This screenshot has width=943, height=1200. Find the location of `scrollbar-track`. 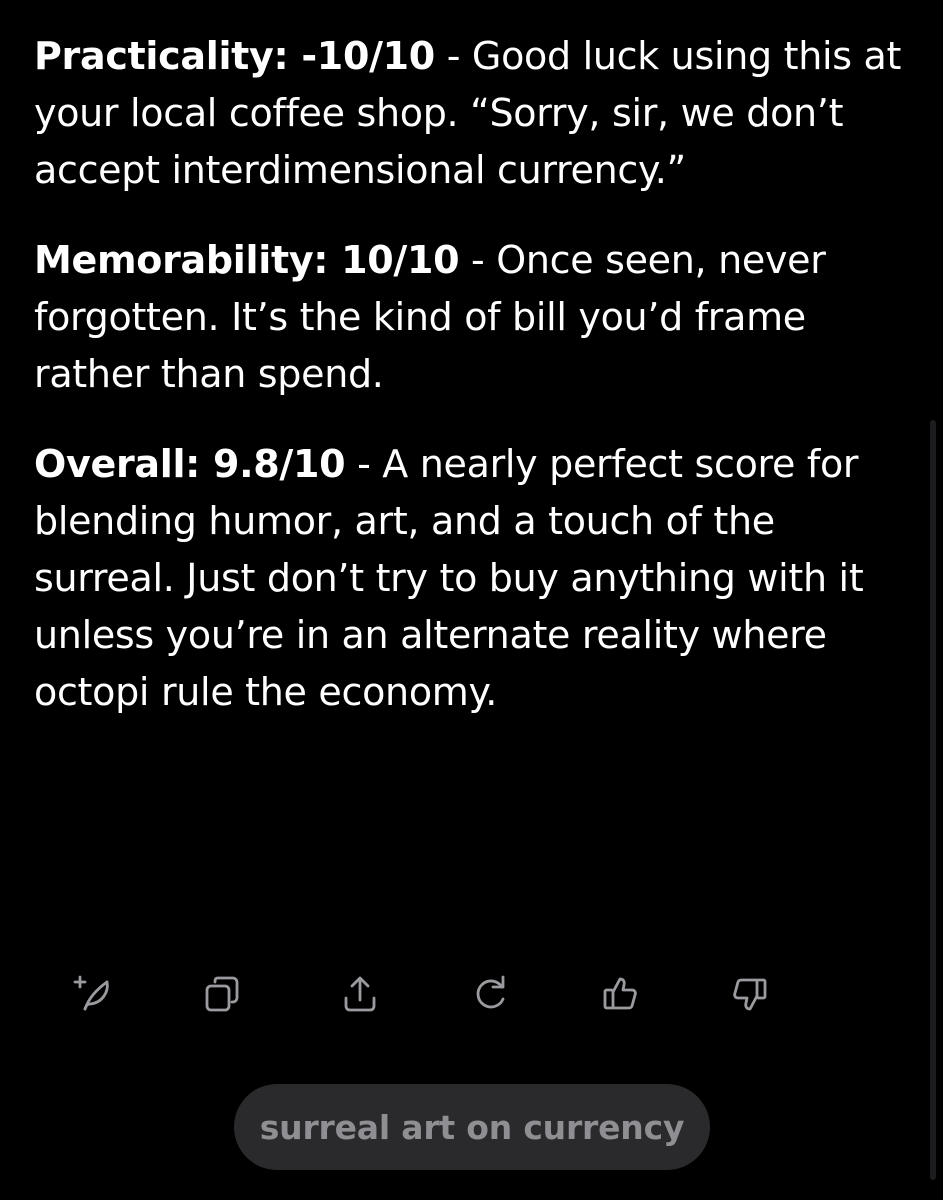

scrollbar-track is located at coordinates (933, 800).